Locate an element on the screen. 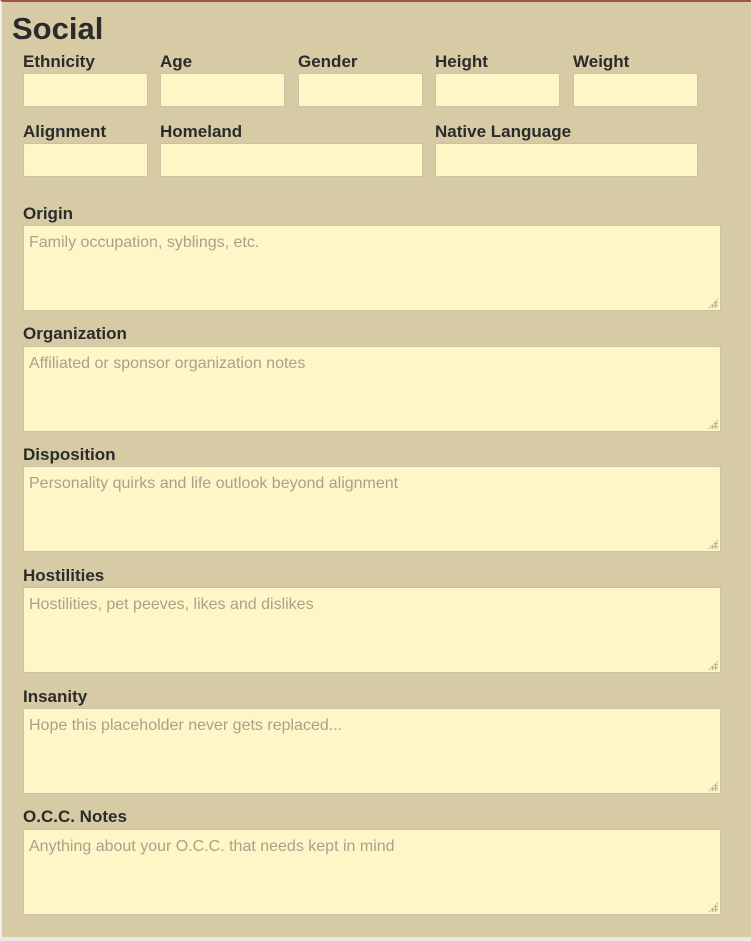 The image size is (751, 941). disposition-textarea is located at coordinates (372, 509).